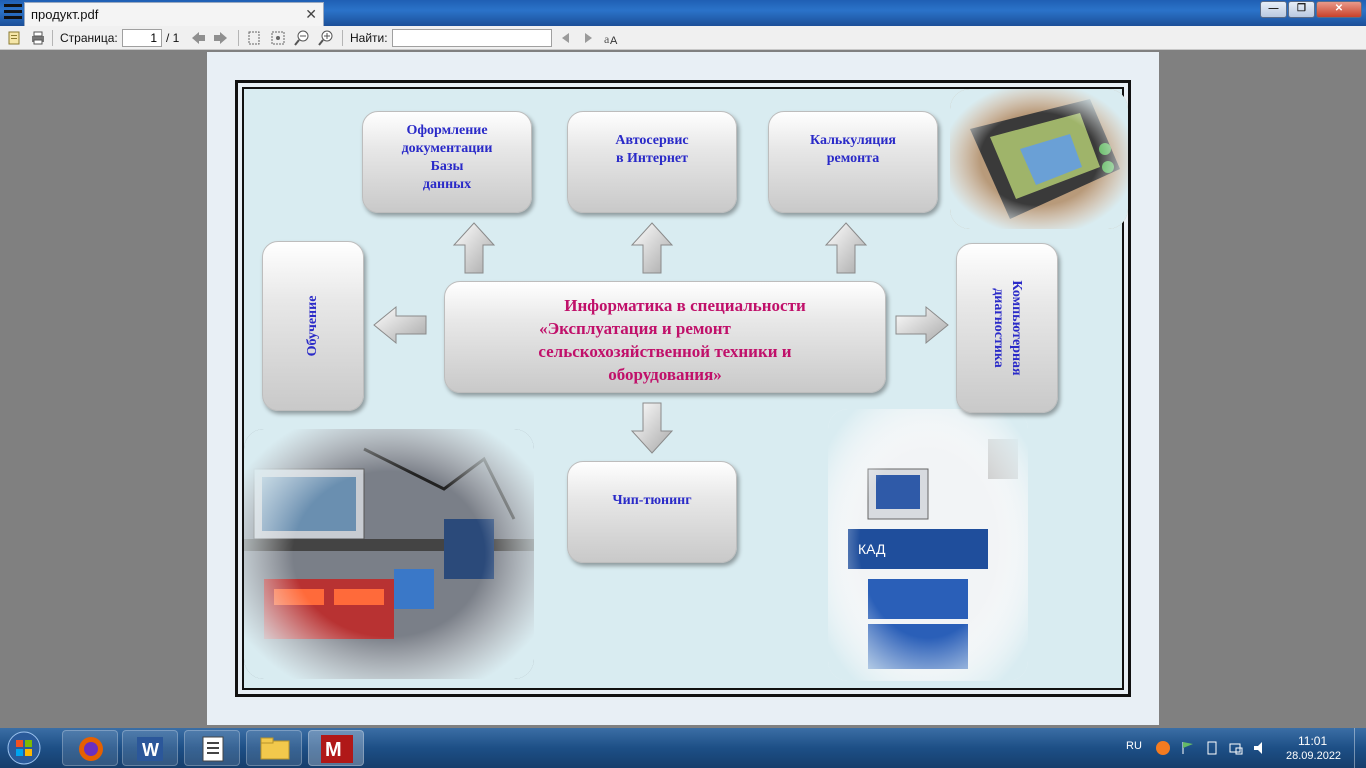 The image size is (1366, 768). I want to click on arrow-right, so click(922, 325).